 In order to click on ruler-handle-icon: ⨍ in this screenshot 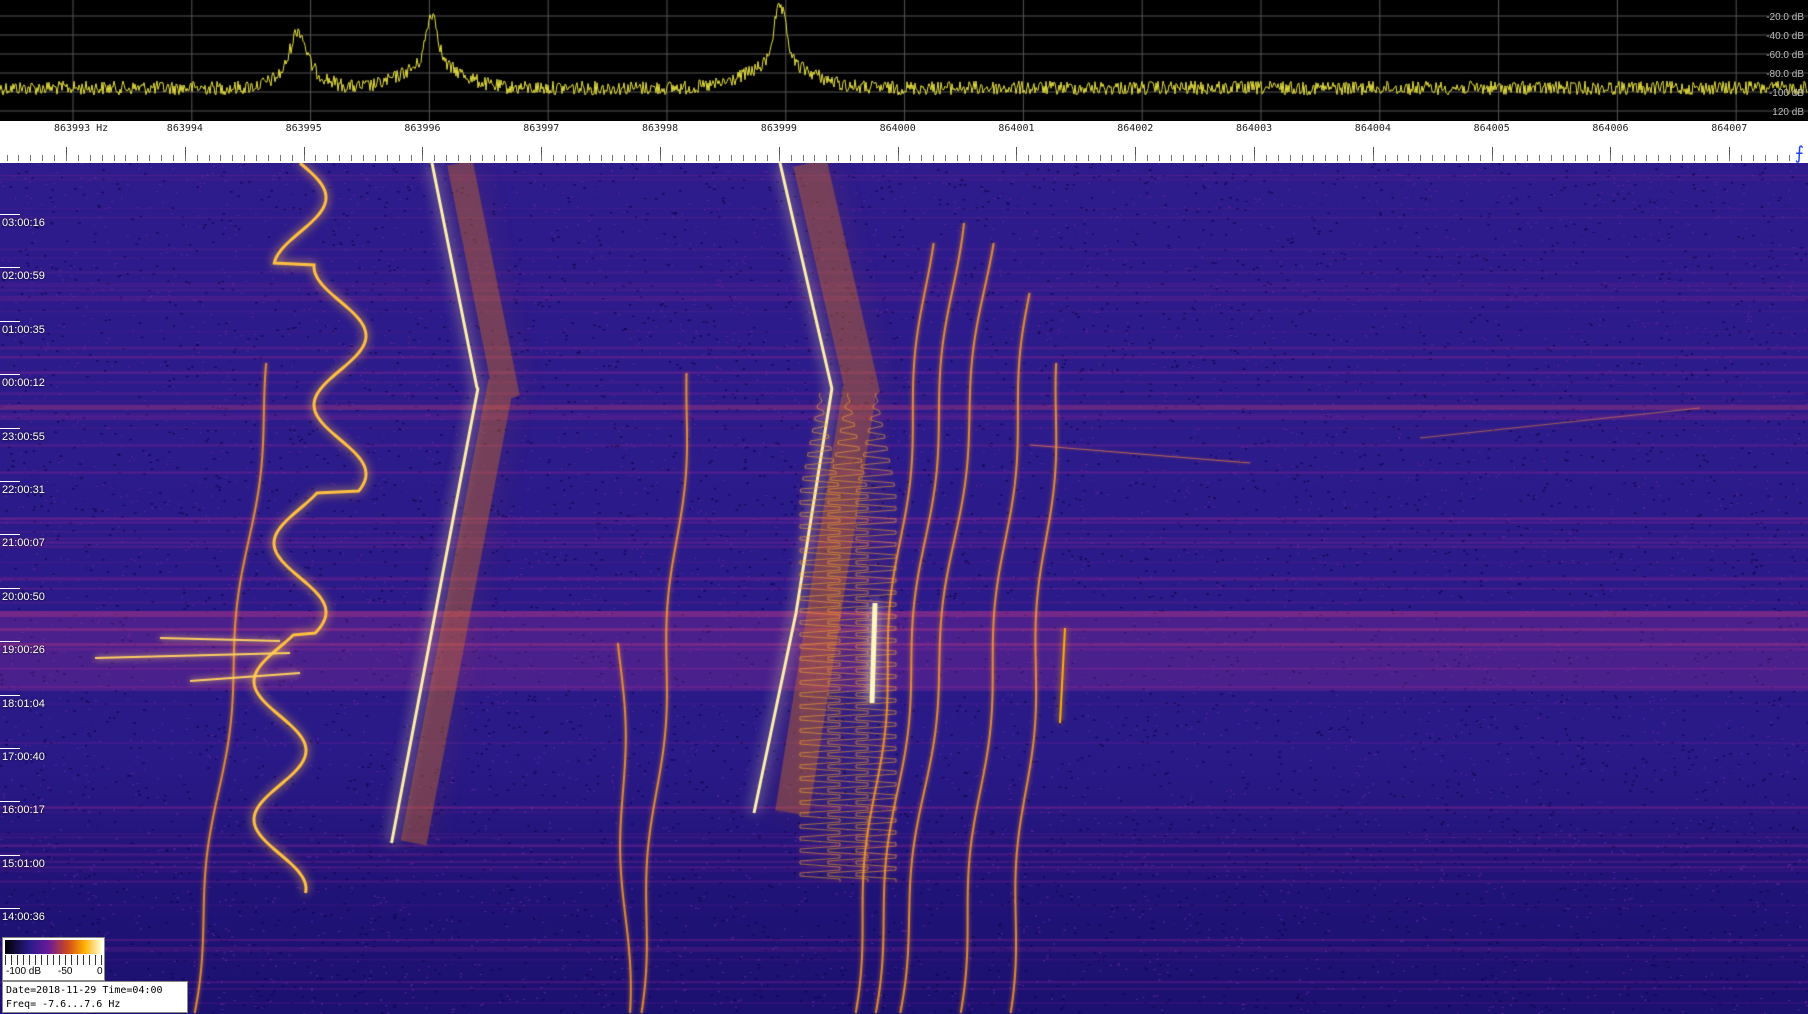, I will do `click(1799, 153)`.